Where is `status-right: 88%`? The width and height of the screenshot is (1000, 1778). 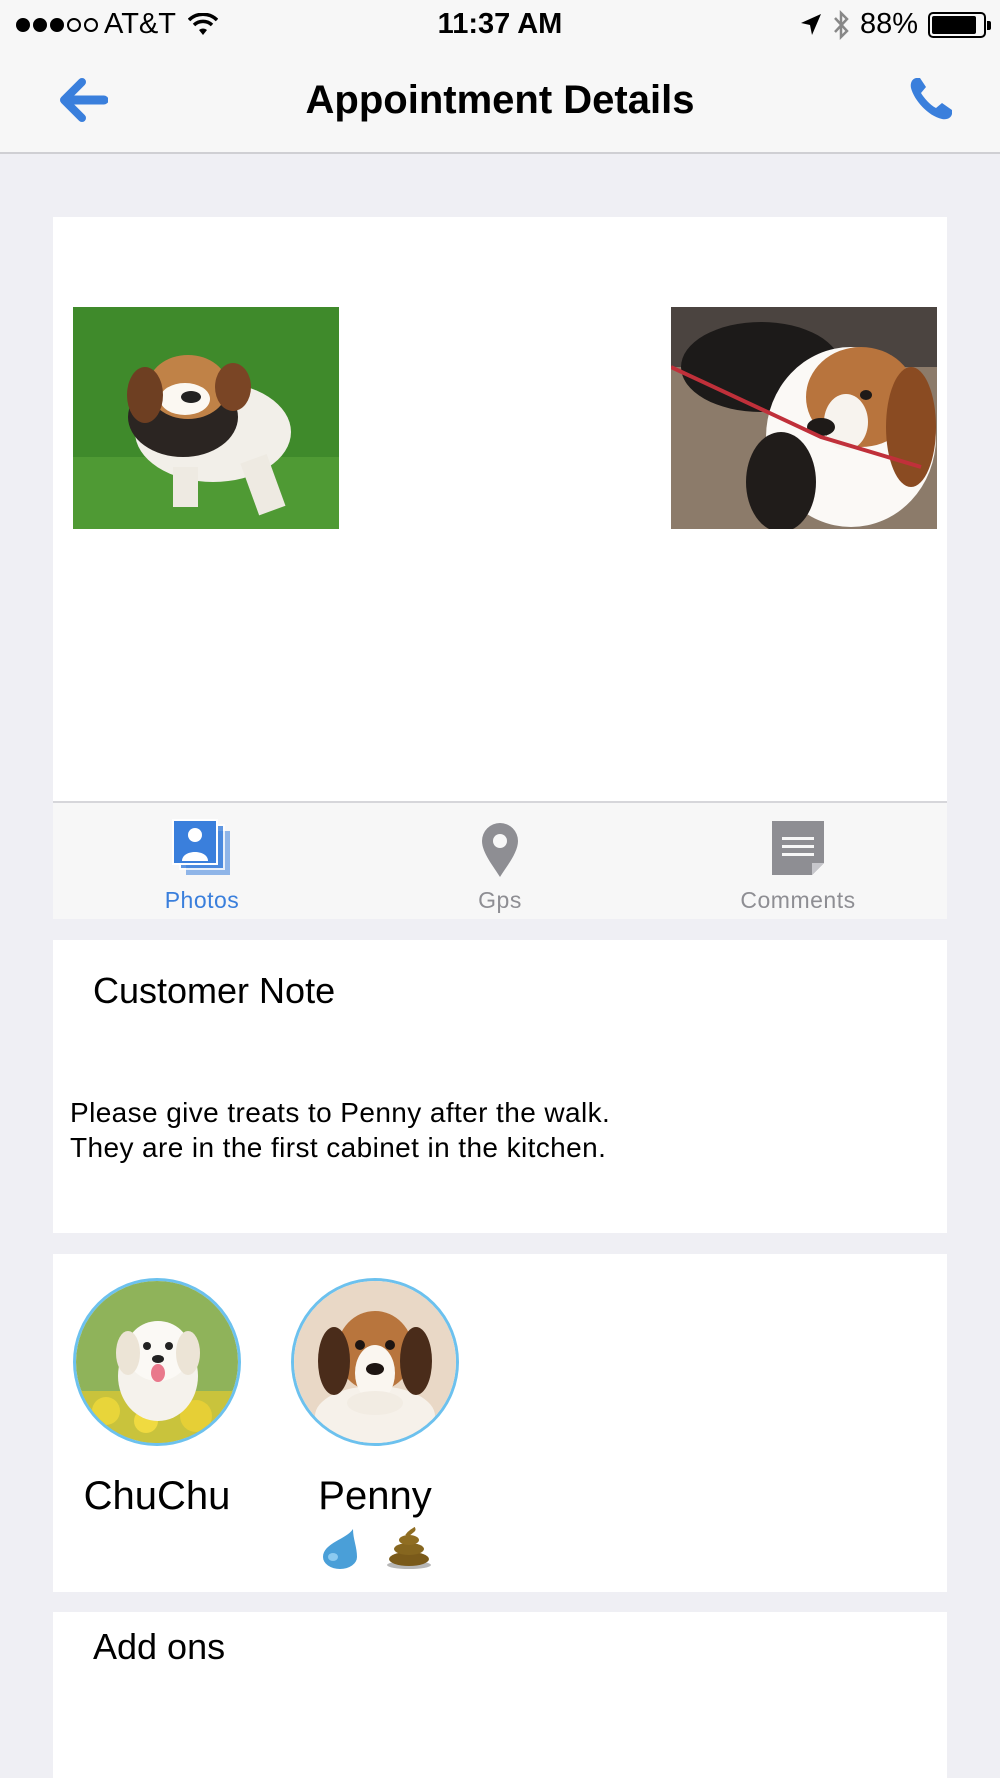
status-right: 88% is located at coordinates (895, 24).